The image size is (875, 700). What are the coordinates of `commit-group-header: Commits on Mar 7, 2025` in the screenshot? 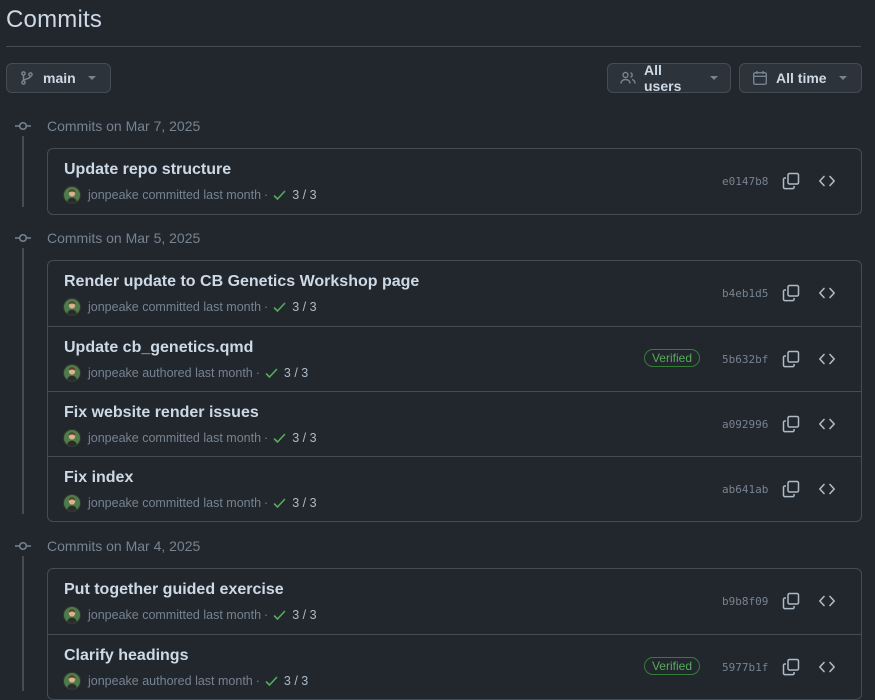 It's located at (107, 126).